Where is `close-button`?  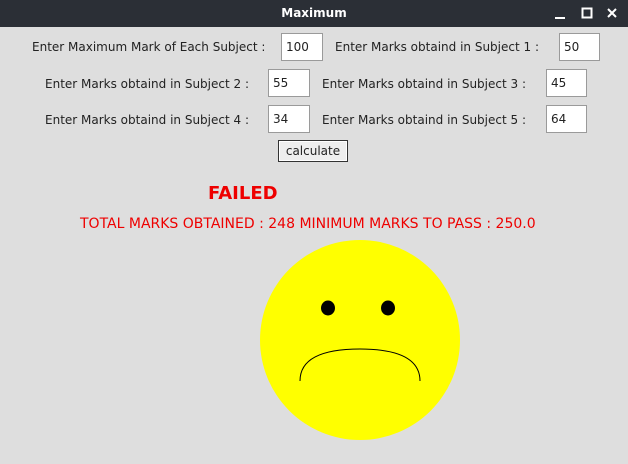 close-button is located at coordinates (612, 13).